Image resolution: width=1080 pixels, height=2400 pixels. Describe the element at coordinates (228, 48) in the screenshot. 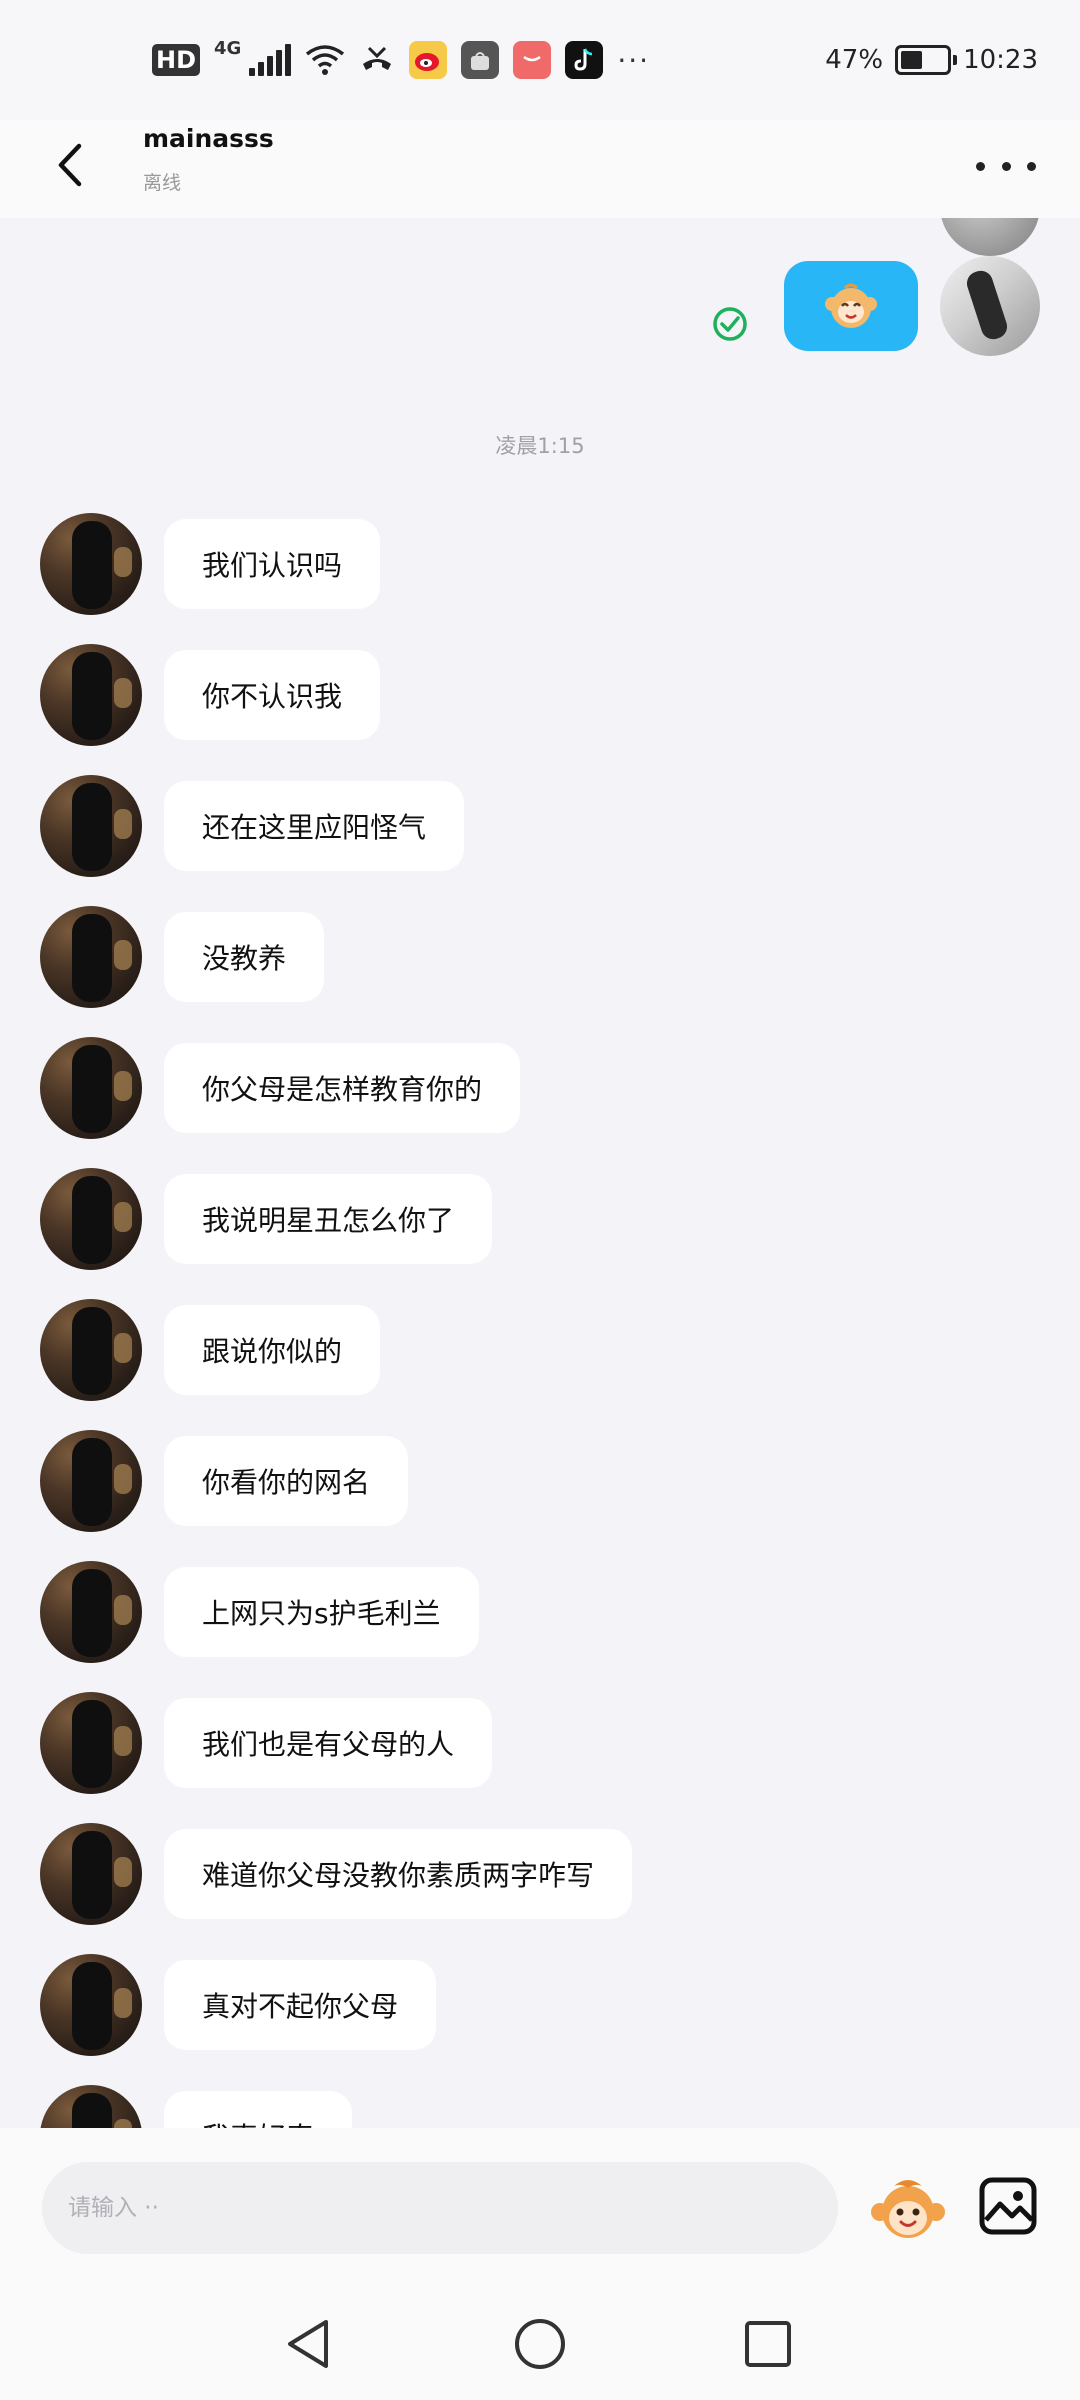

I see `network-type: 4G` at that location.